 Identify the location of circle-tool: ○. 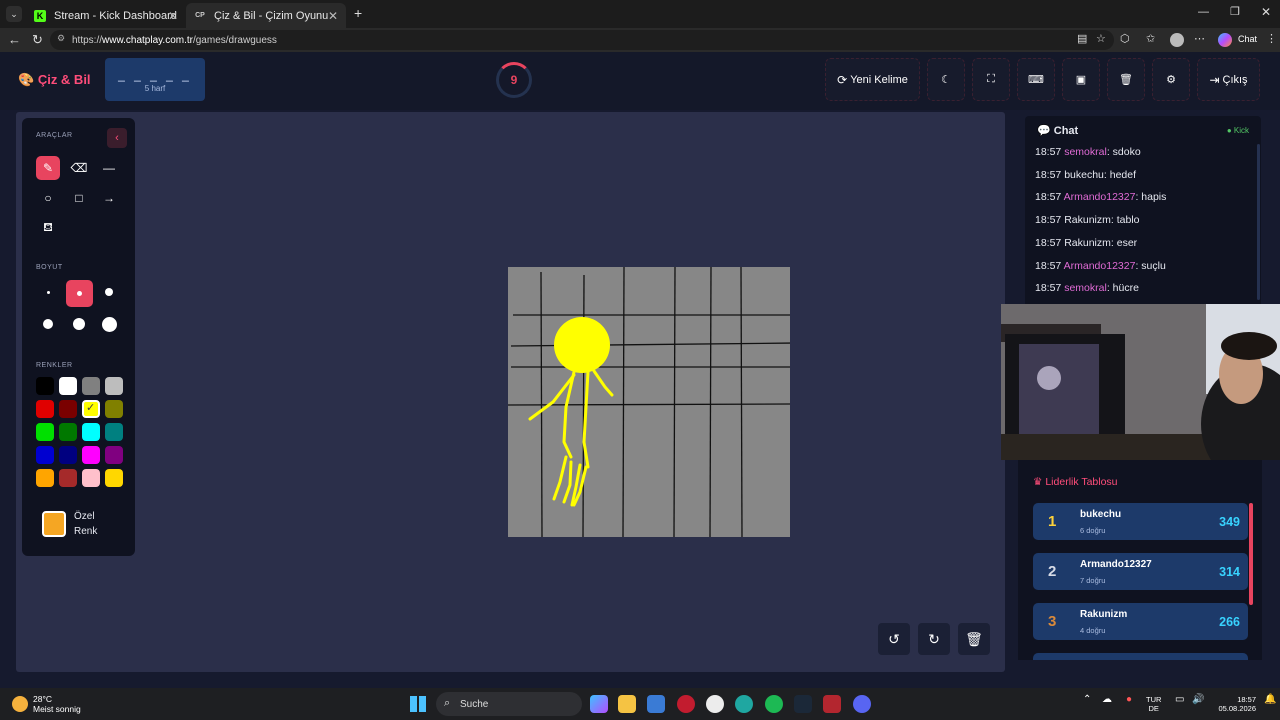
(48, 198).